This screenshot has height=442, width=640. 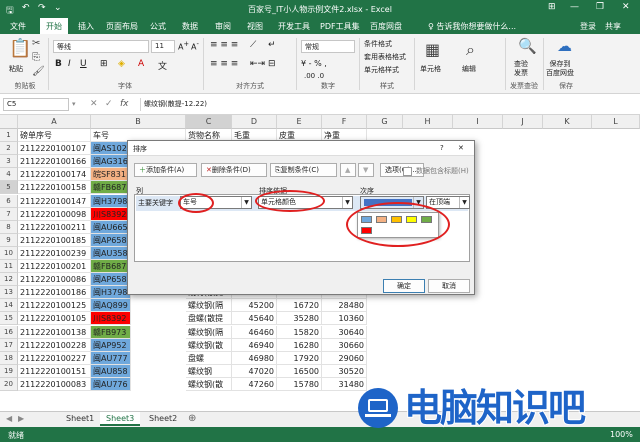 What do you see at coordinates (54, 358) in the screenshot?
I see `cell-a: 2112220100227` at bounding box center [54, 358].